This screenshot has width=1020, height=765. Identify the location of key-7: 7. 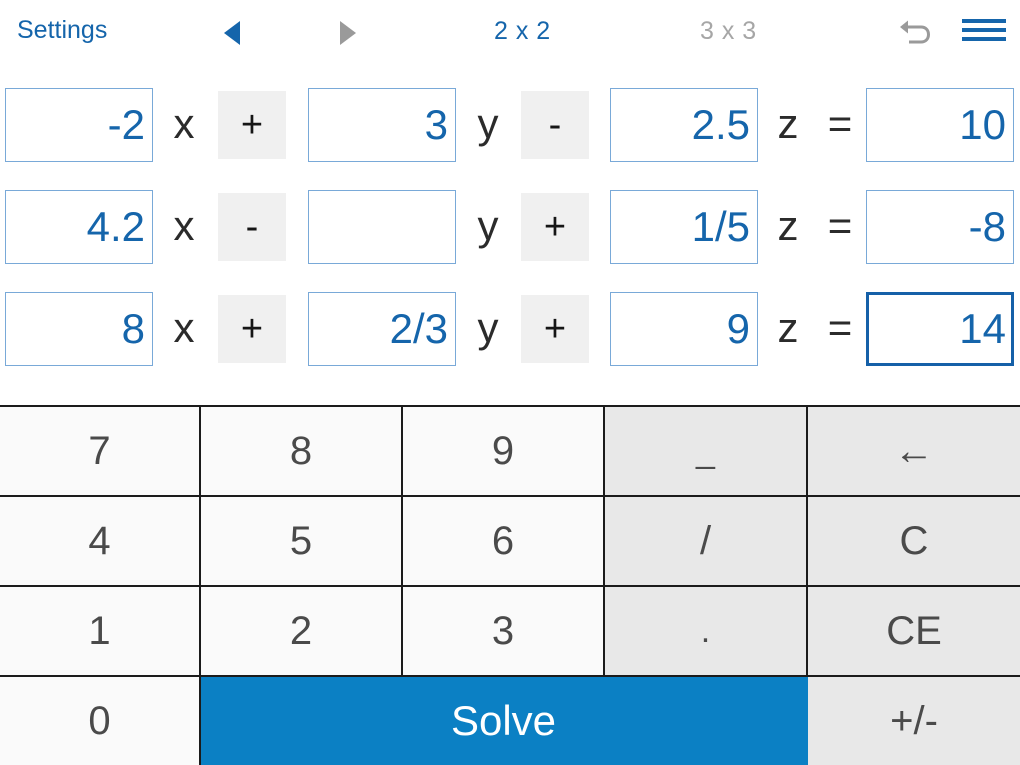
(100, 452).